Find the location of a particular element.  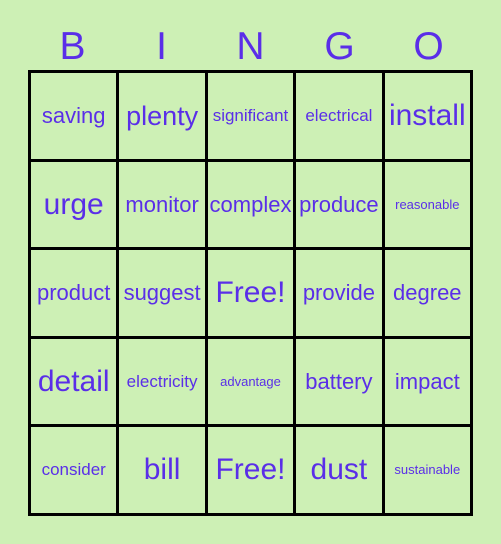

bingo-cell: install is located at coordinates (428, 117).